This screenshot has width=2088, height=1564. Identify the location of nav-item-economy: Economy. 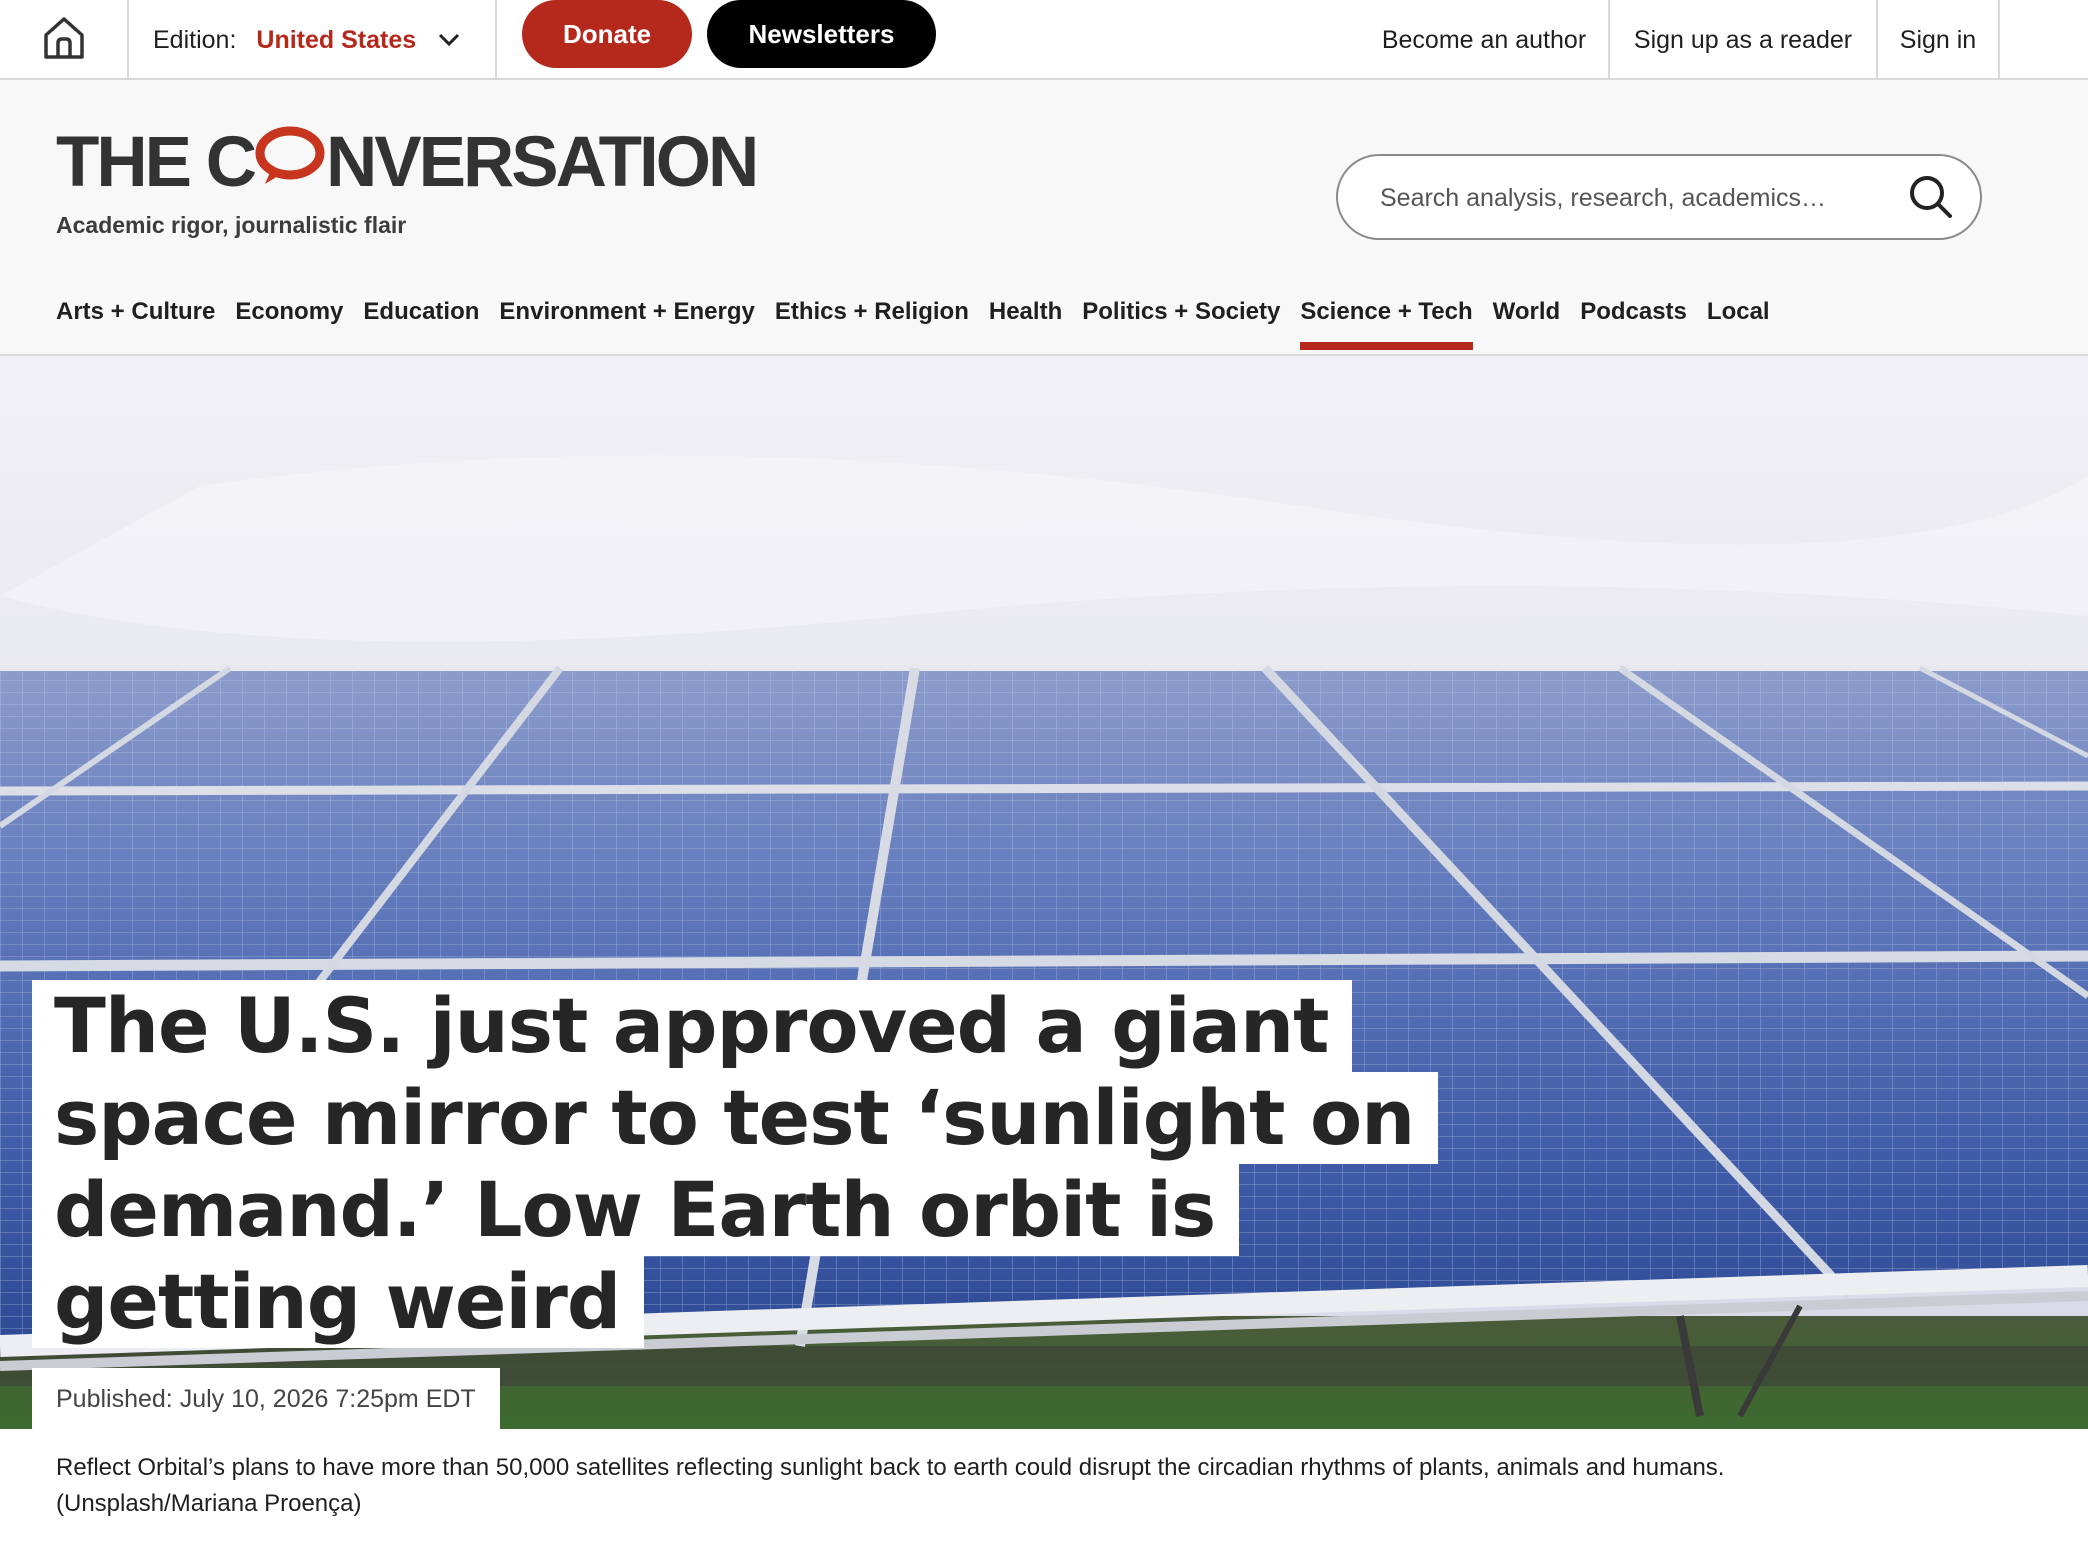
(289, 323).